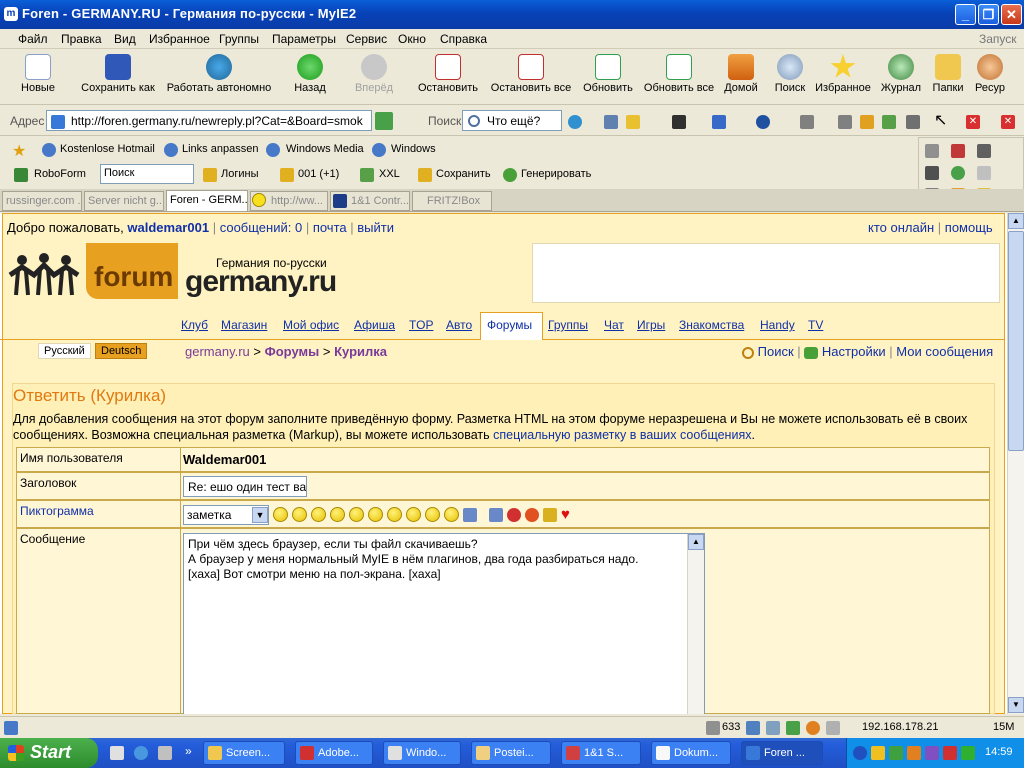 The image size is (1024, 768). What do you see at coordinates (239, 174) in the screenshot?
I see `logins-button: Логины` at bounding box center [239, 174].